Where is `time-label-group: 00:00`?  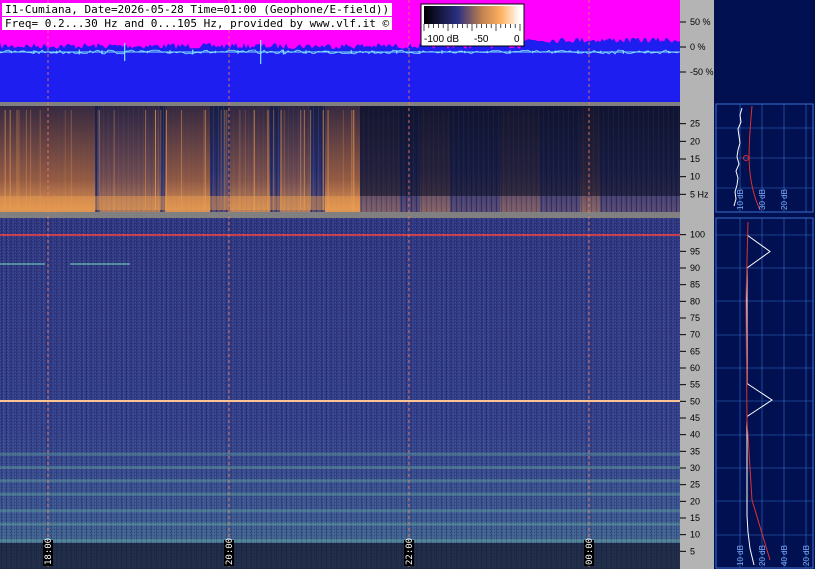 time-label-group: 00:00 is located at coordinates (589, 552).